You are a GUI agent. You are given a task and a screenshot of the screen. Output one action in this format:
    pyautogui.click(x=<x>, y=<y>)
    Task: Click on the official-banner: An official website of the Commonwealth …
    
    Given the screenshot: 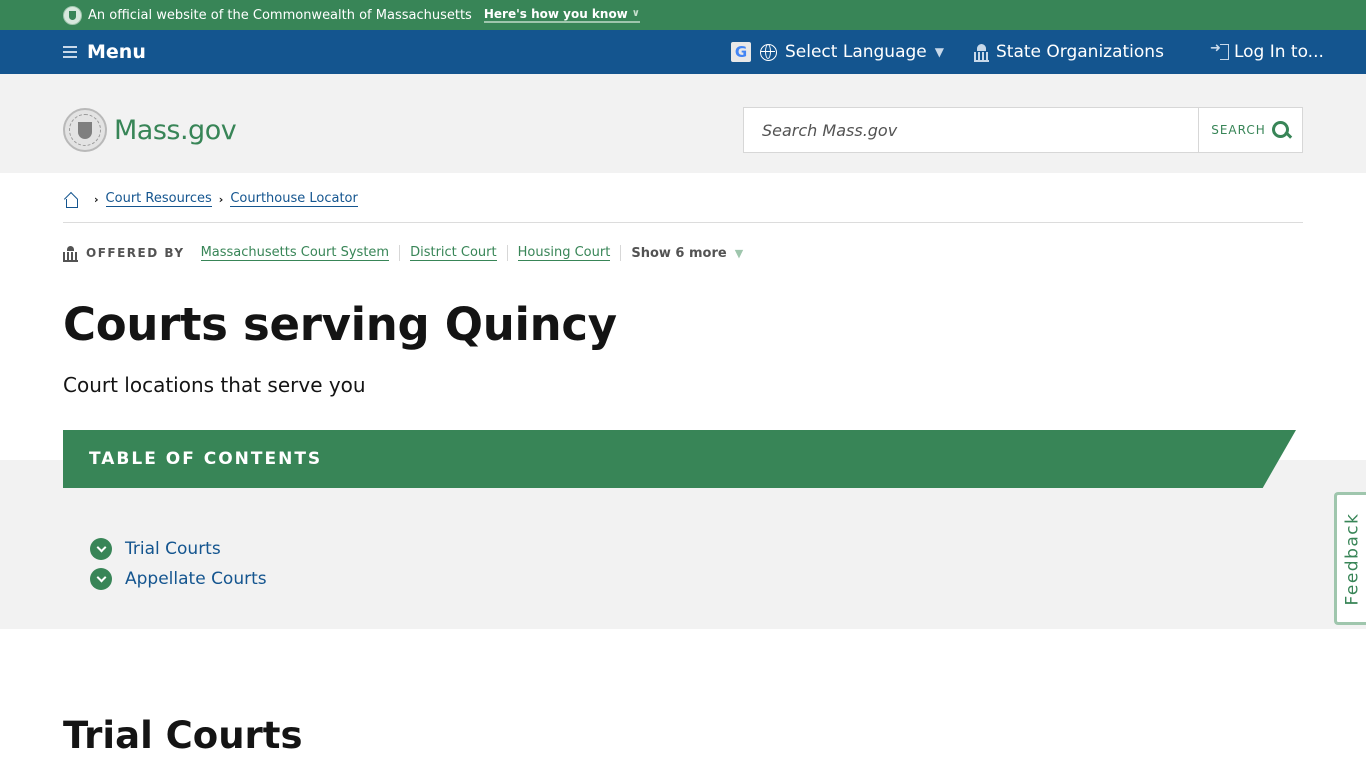 What is the action you would take?
    pyautogui.click(x=683, y=15)
    